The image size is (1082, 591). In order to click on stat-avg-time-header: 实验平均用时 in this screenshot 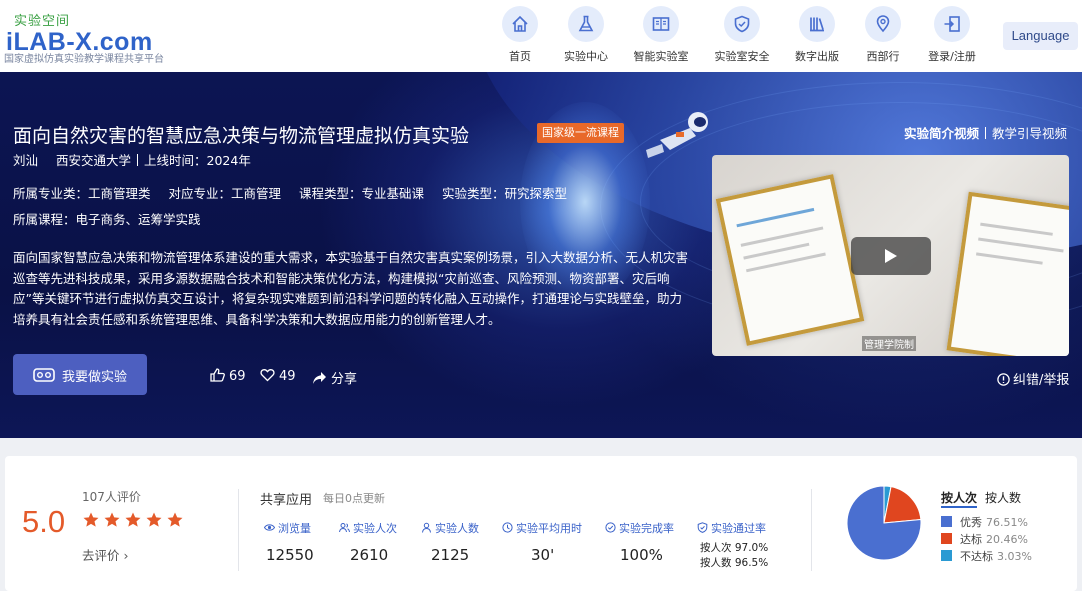, I will do `click(542, 528)`.